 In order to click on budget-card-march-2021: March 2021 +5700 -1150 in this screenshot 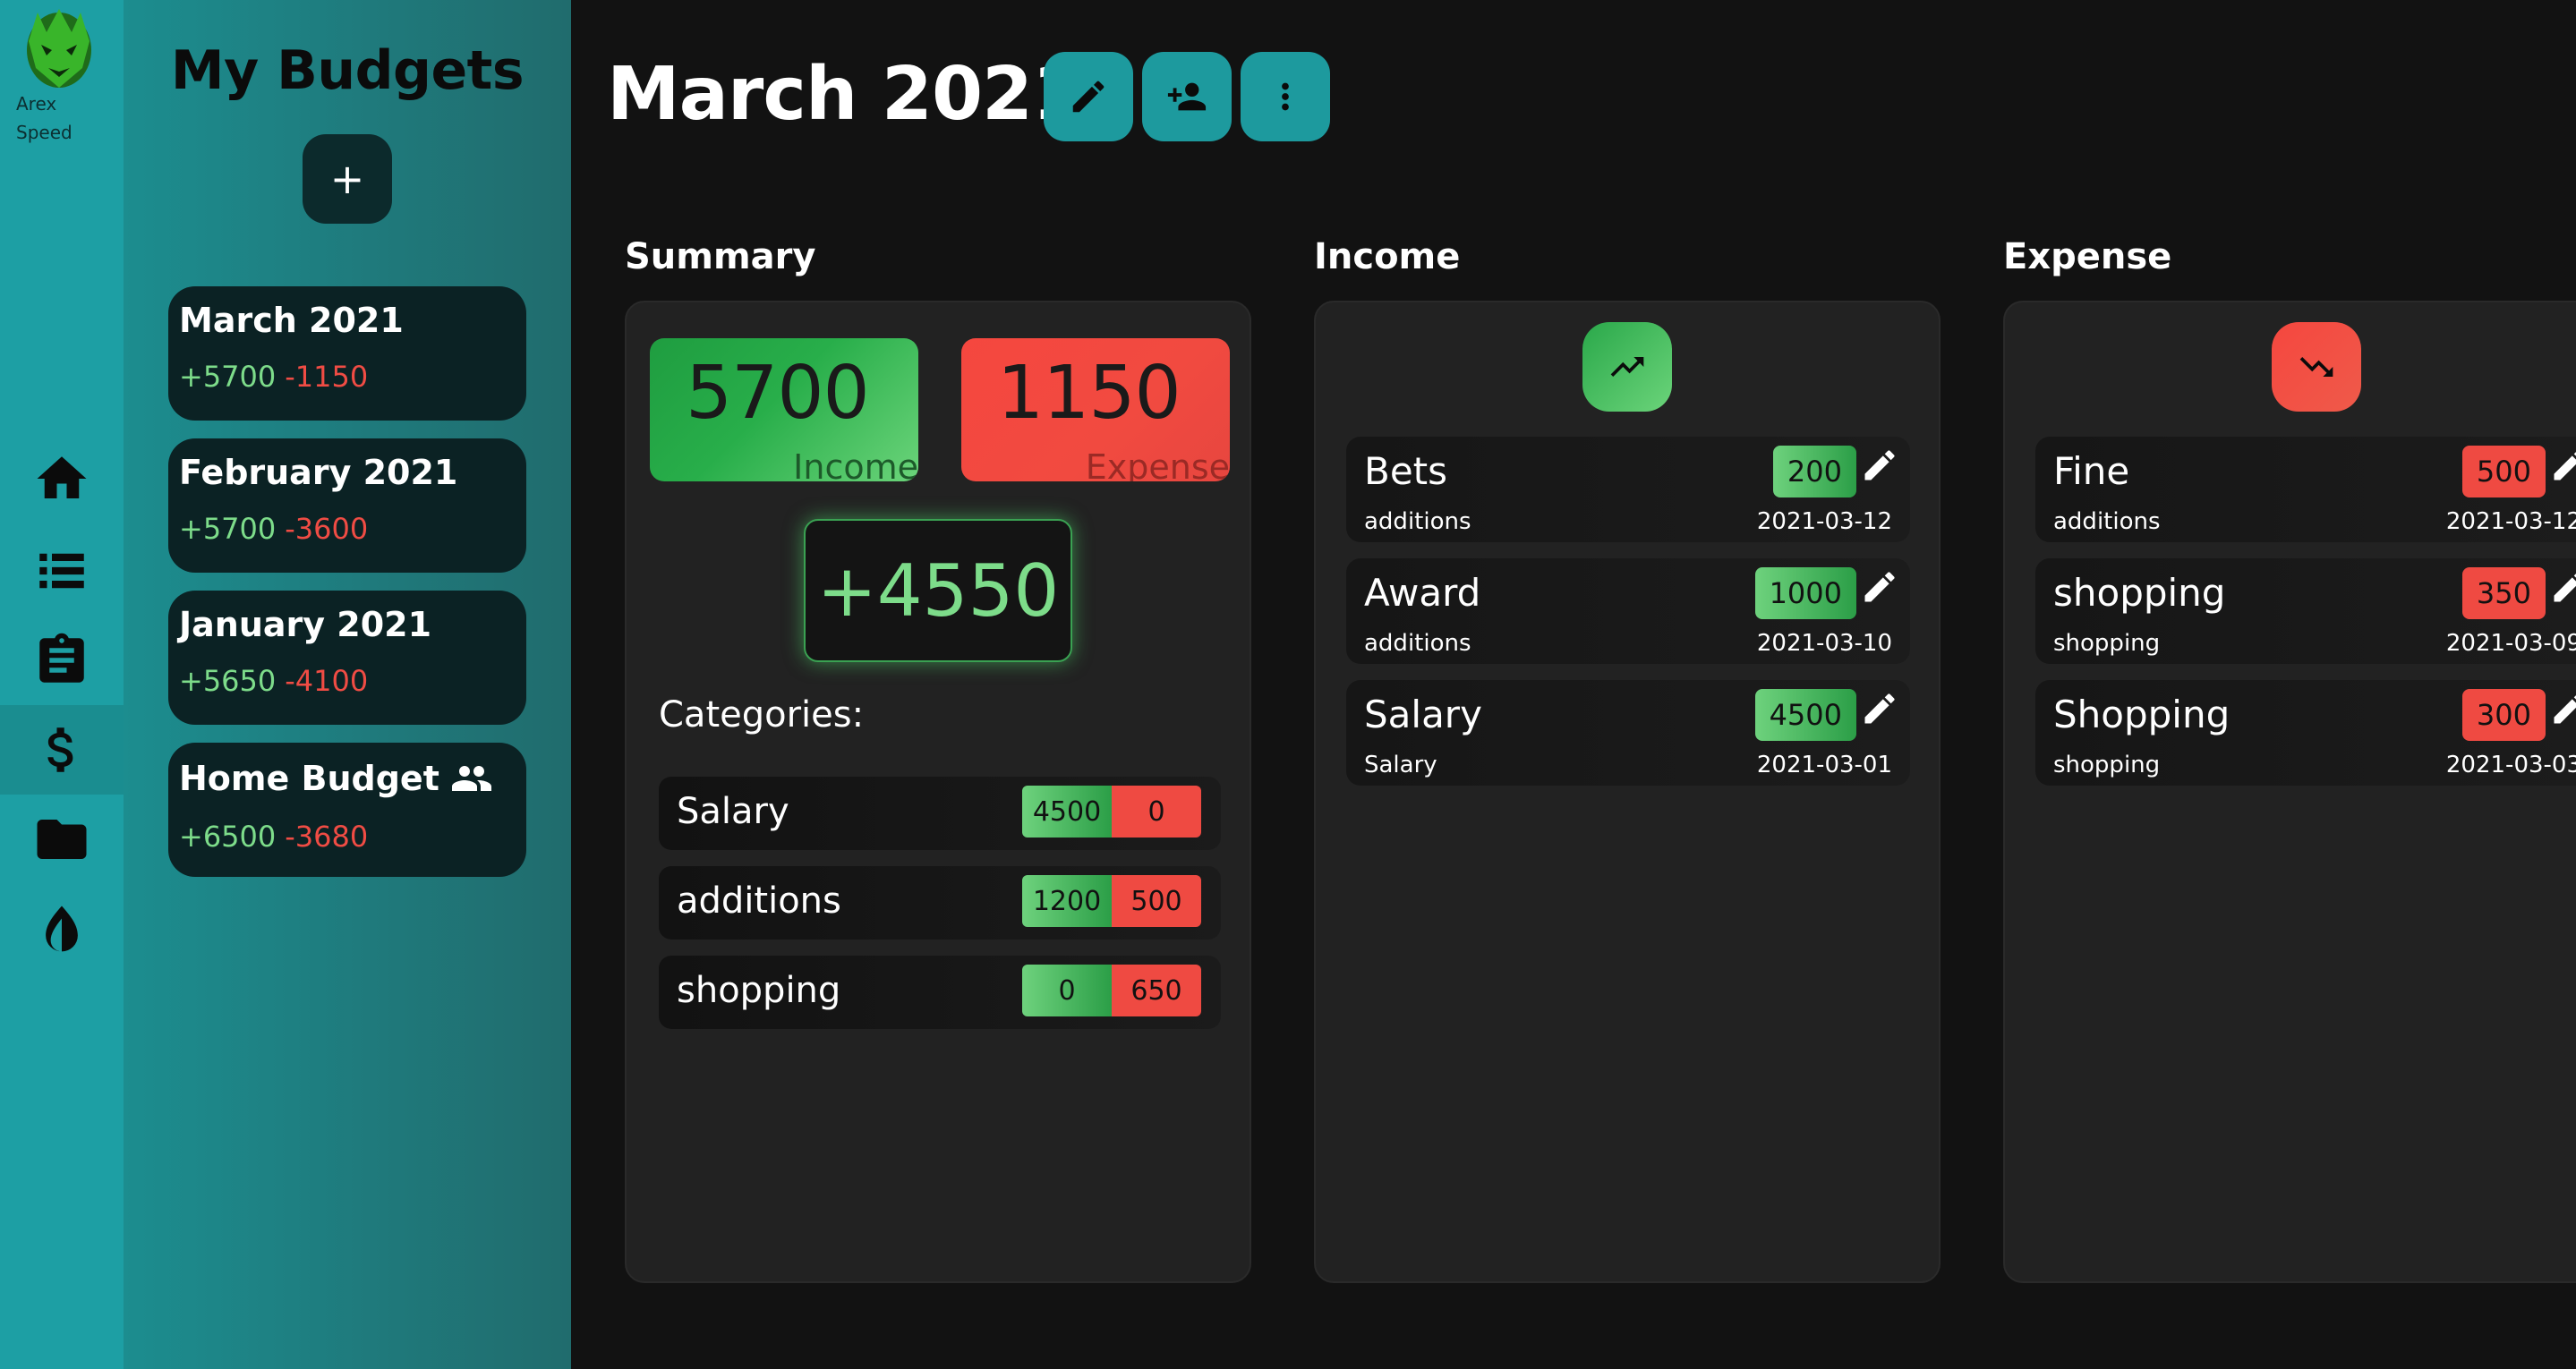, I will do `click(347, 353)`.